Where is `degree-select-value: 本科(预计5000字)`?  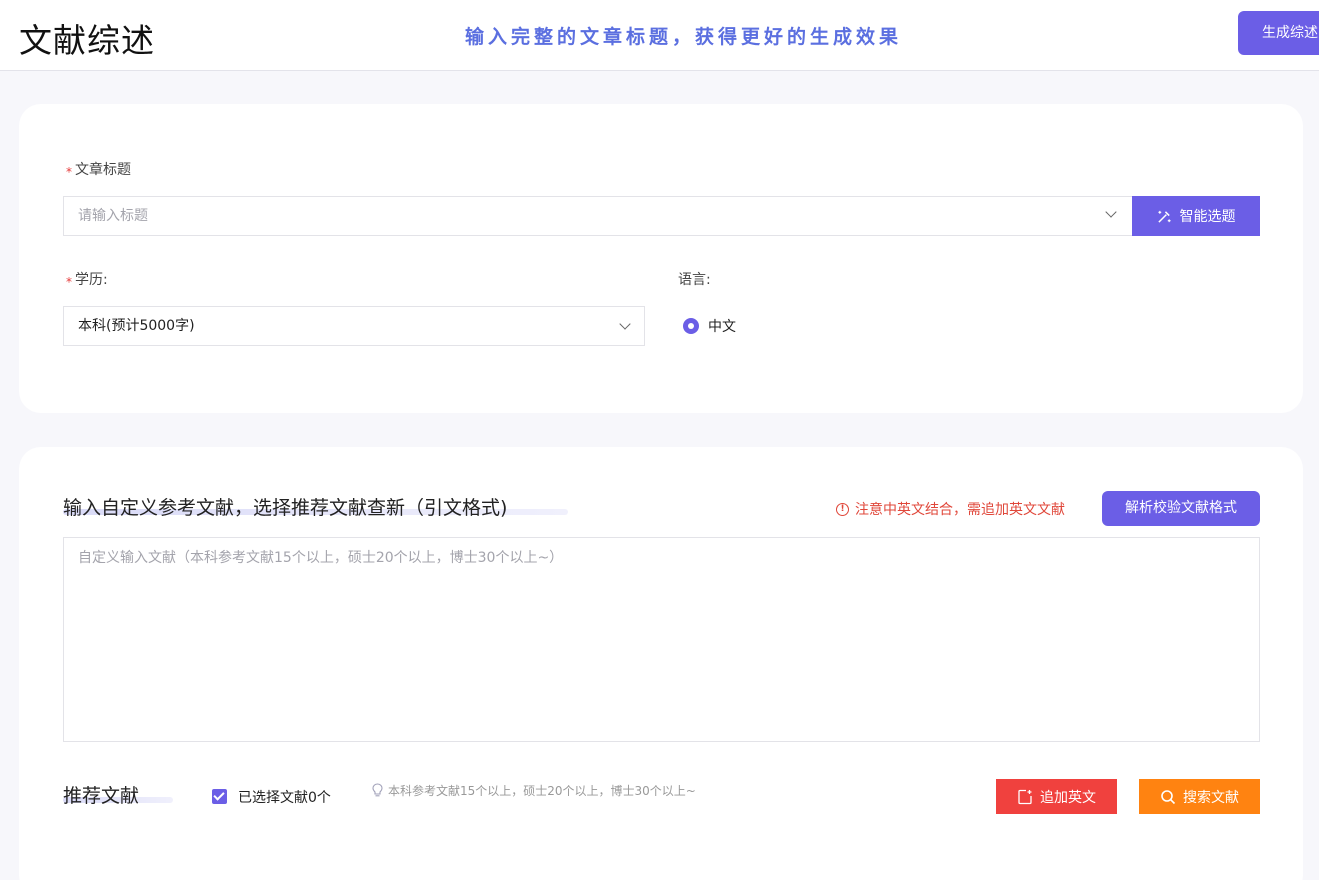
degree-select-value: 本科(预计5000字) is located at coordinates (136, 326).